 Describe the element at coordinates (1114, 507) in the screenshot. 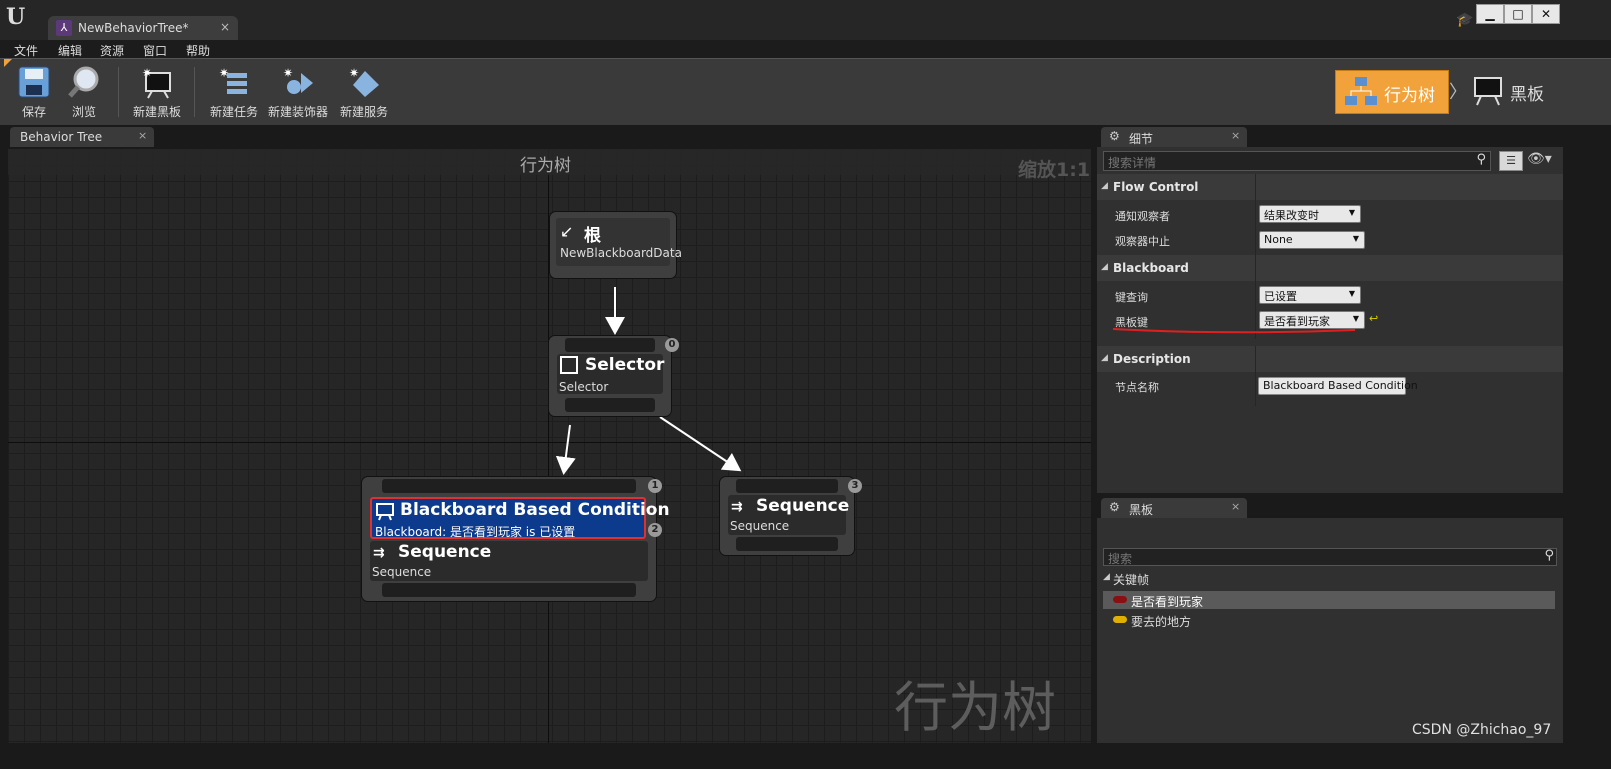

I see `blackboard-tab-icon: ⚙` at that location.